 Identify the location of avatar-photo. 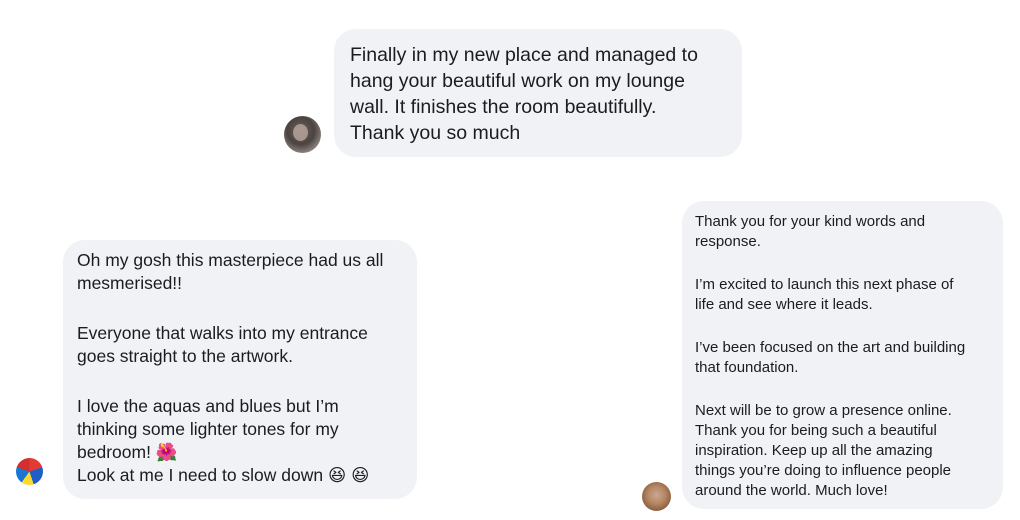
(300, 132).